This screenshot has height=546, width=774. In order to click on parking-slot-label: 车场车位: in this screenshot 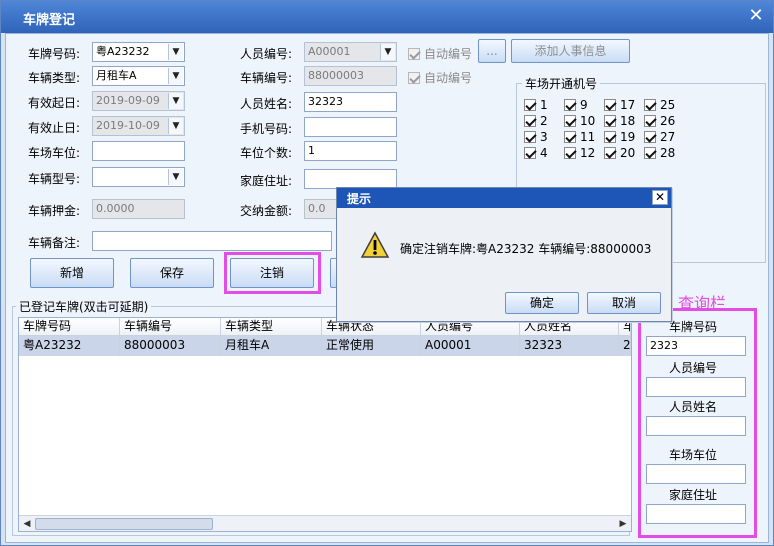, I will do `click(54, 153)`.